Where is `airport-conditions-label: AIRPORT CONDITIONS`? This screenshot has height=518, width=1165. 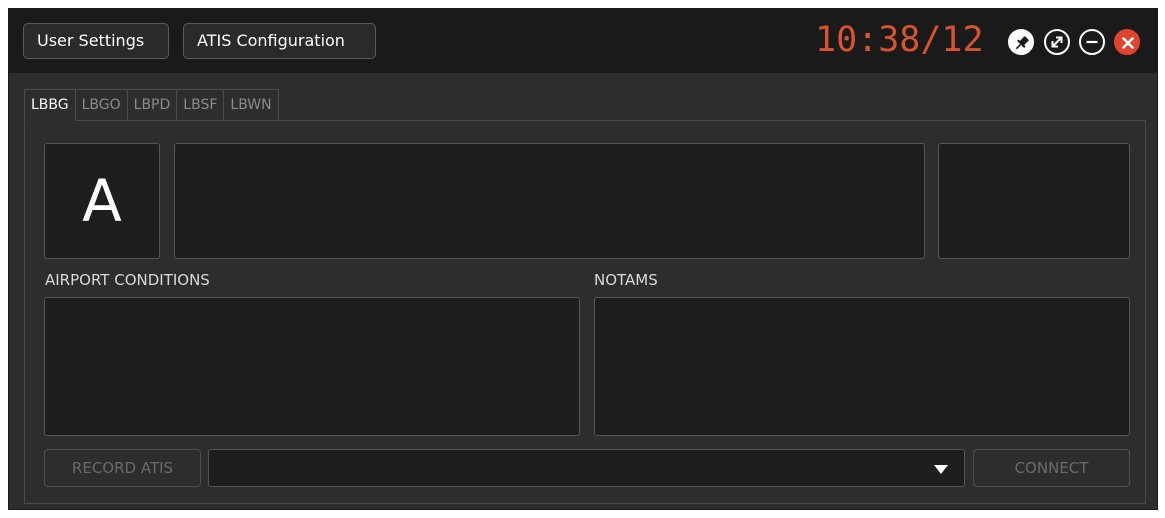 airport-conditions-label: AIRPORT CONDITIONS is located at coordinates (127, 280).